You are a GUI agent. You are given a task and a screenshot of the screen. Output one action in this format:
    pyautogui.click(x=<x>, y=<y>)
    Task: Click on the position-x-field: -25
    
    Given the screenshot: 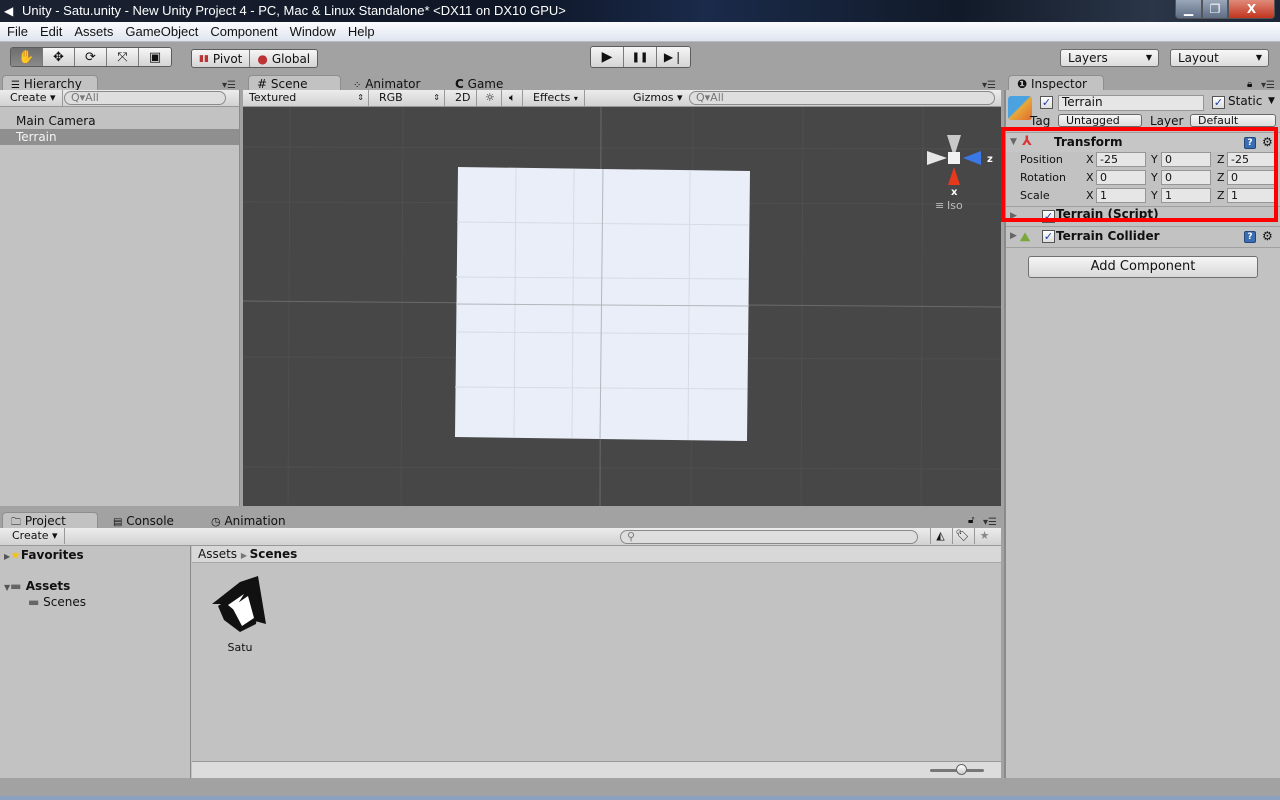 What is the action you would take?
    pyautogui.click(x=1121, y=159)
    